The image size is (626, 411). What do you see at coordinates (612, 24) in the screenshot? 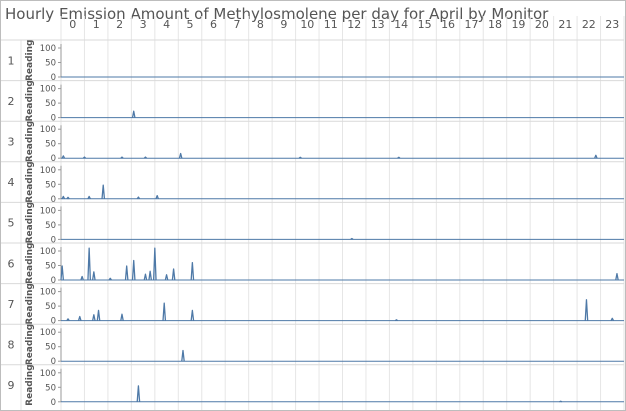
I see `column-header-23: 23` at bounding box center [612, 24].